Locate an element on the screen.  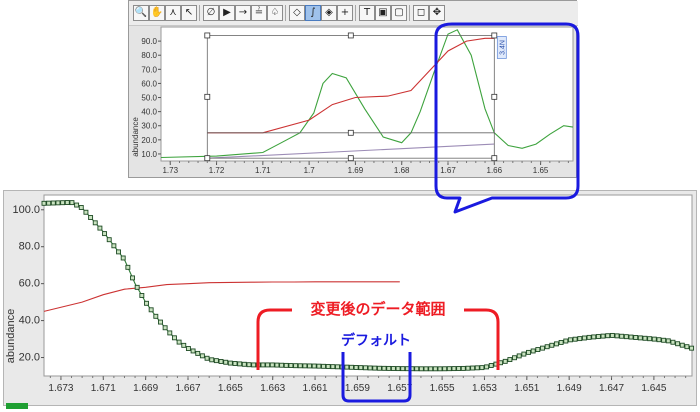
move-icon: ✥ is located at coordinates (437, 13).